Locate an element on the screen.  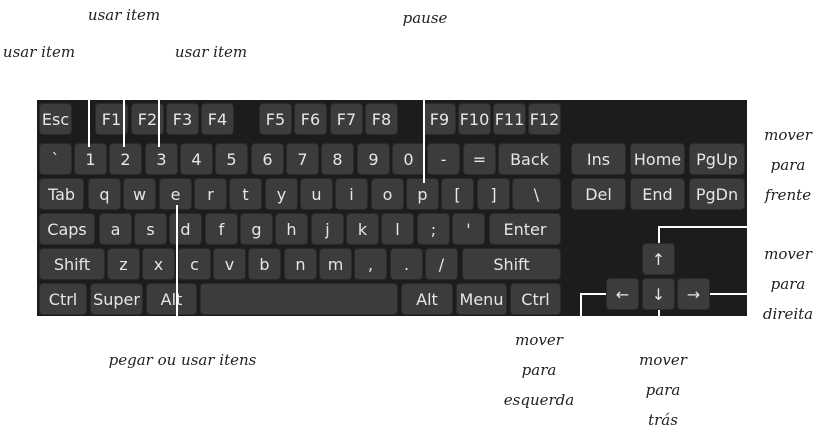
key-alt-left: Alt is located at coordinates (171, 299).